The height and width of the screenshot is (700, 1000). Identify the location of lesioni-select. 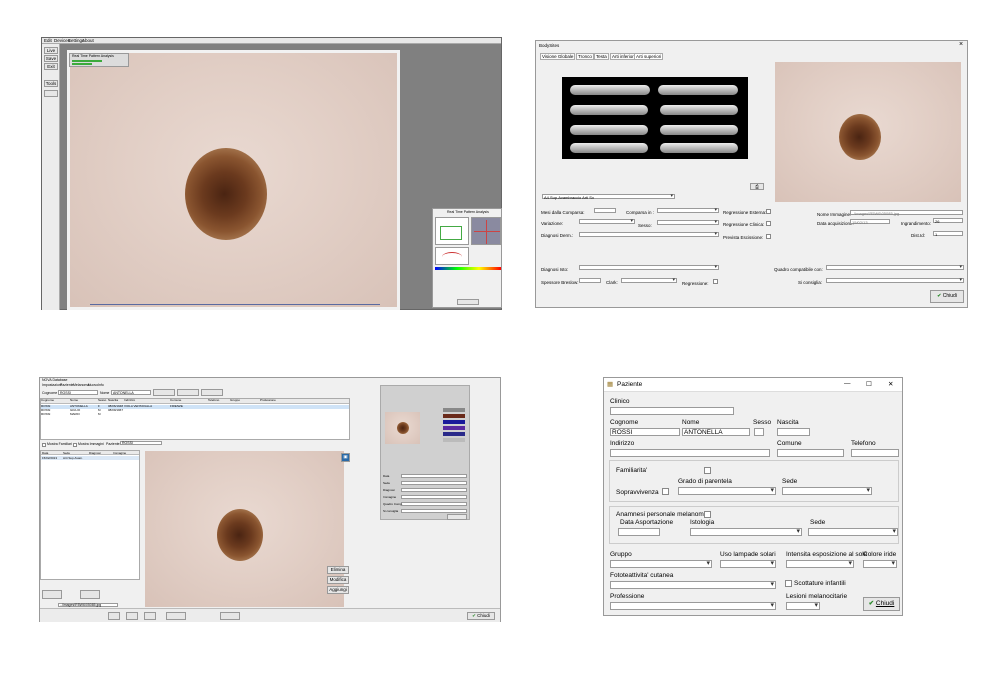
(803, 605).